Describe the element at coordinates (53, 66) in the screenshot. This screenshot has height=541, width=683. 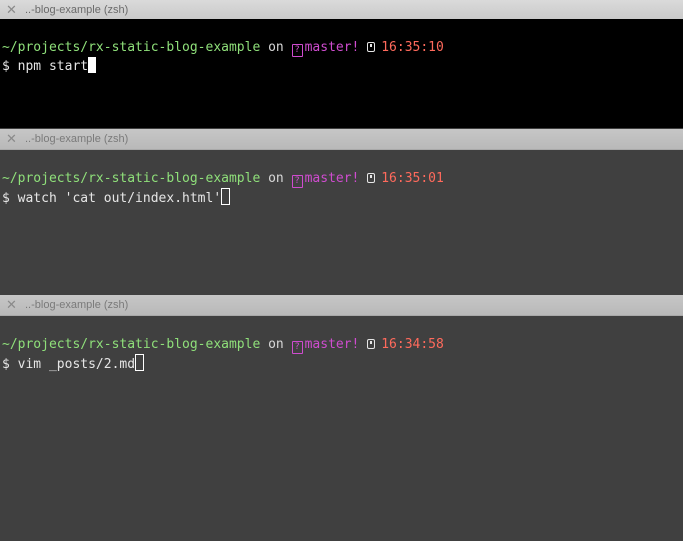
I see `command-text: npm start` at that location.